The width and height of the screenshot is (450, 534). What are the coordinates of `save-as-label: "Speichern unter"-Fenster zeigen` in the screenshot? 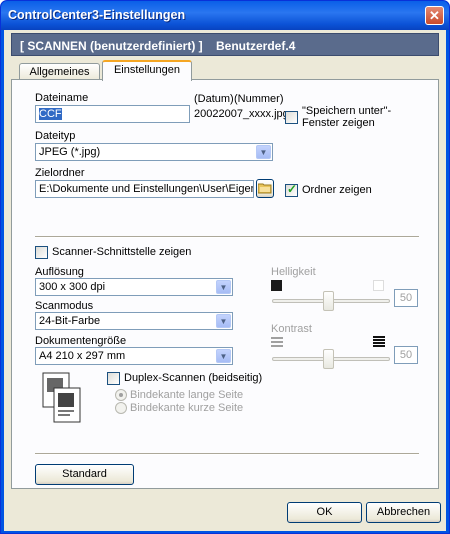 It's located at (347, 117).